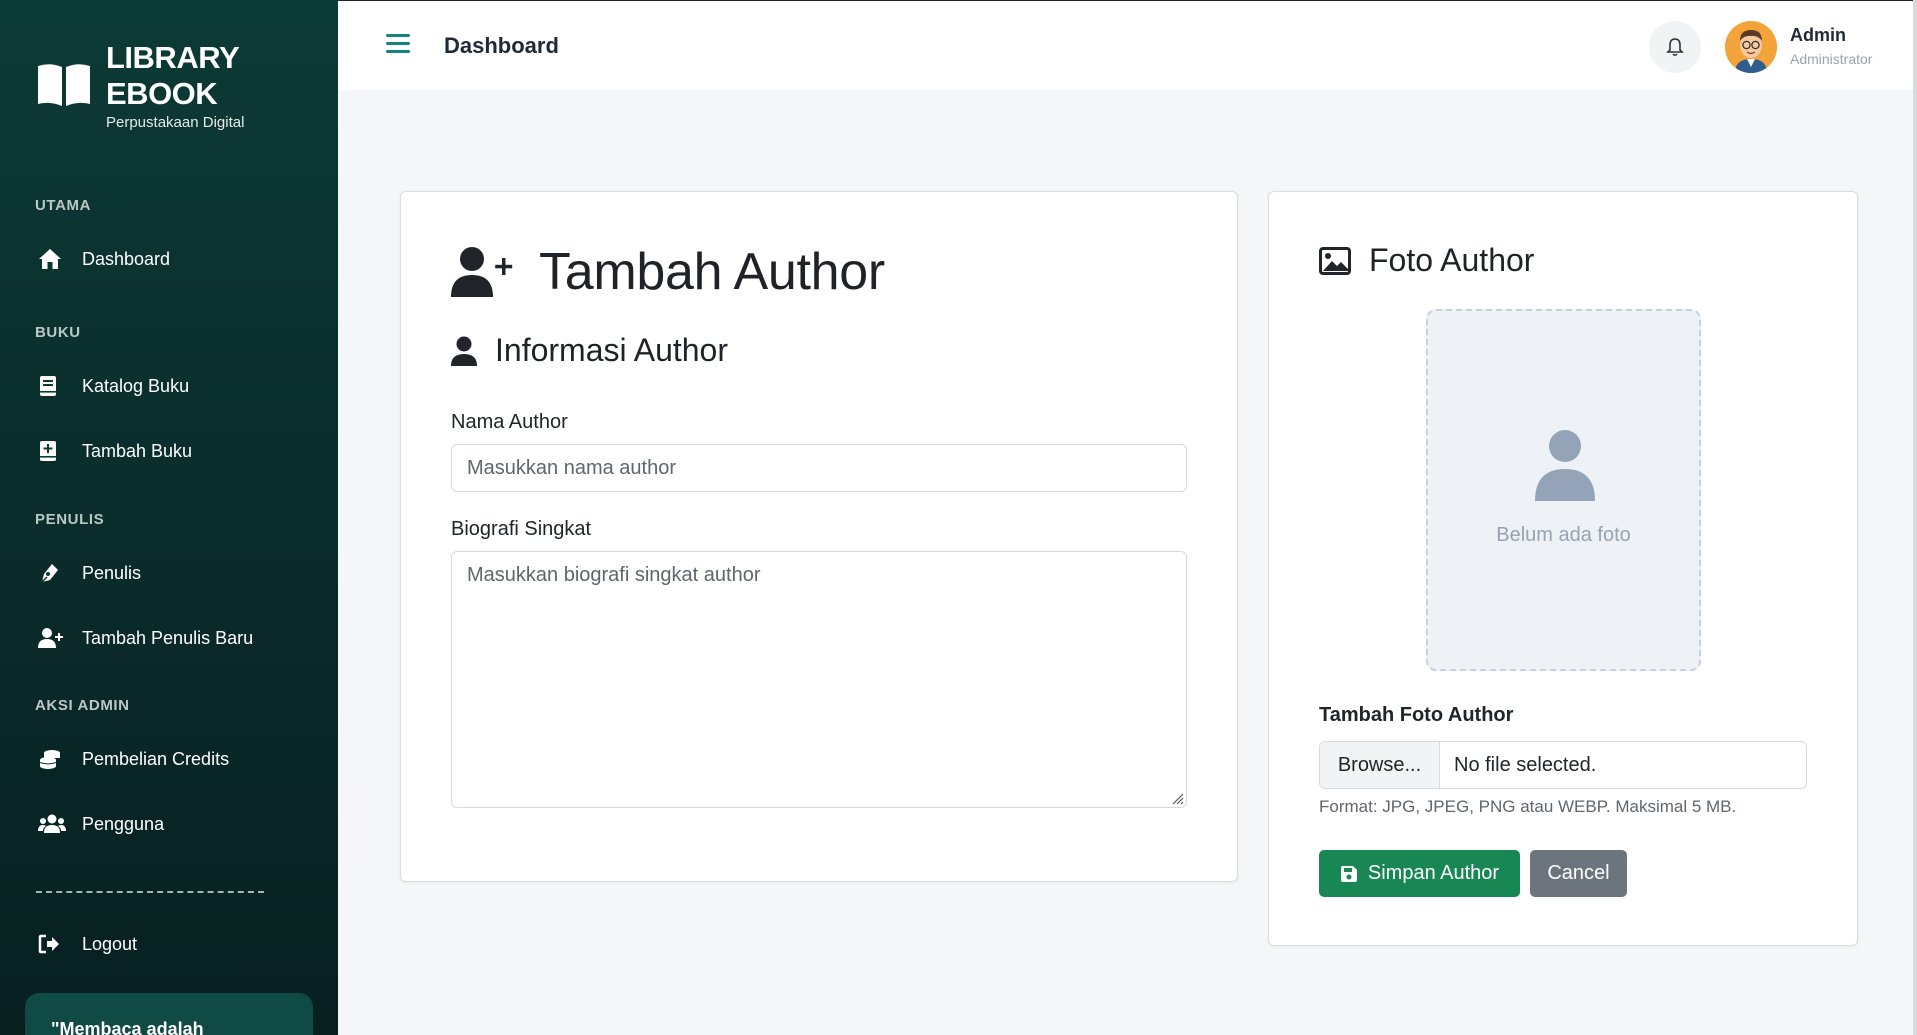  I want to click on user-icon, so click(464, 351).